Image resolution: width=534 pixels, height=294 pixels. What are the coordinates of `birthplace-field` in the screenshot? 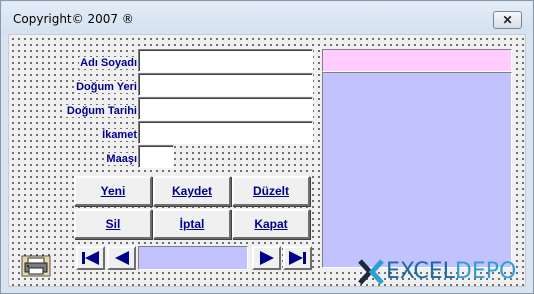 It's located at (225, 84).